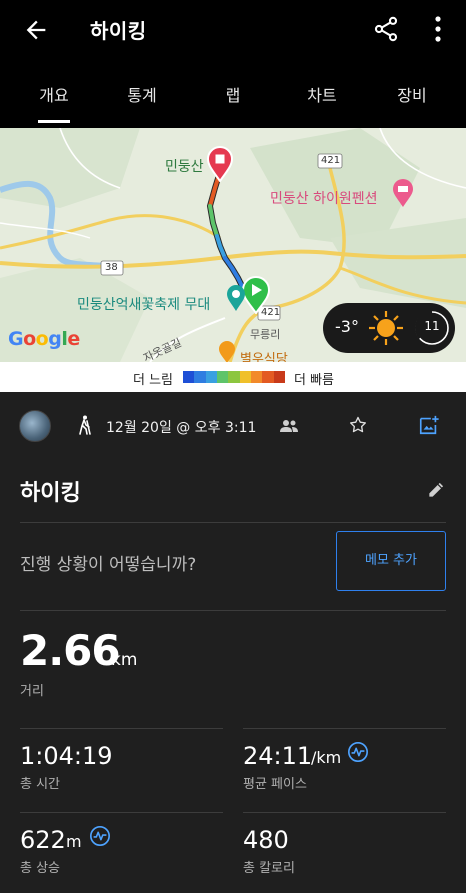 The width and height of the screenshot is (466, 893). Describe the element at coordinates (181, 428) in the screenshot. I see `activity-datetime: 12월 20일 @ 오후 3:11` at that location.